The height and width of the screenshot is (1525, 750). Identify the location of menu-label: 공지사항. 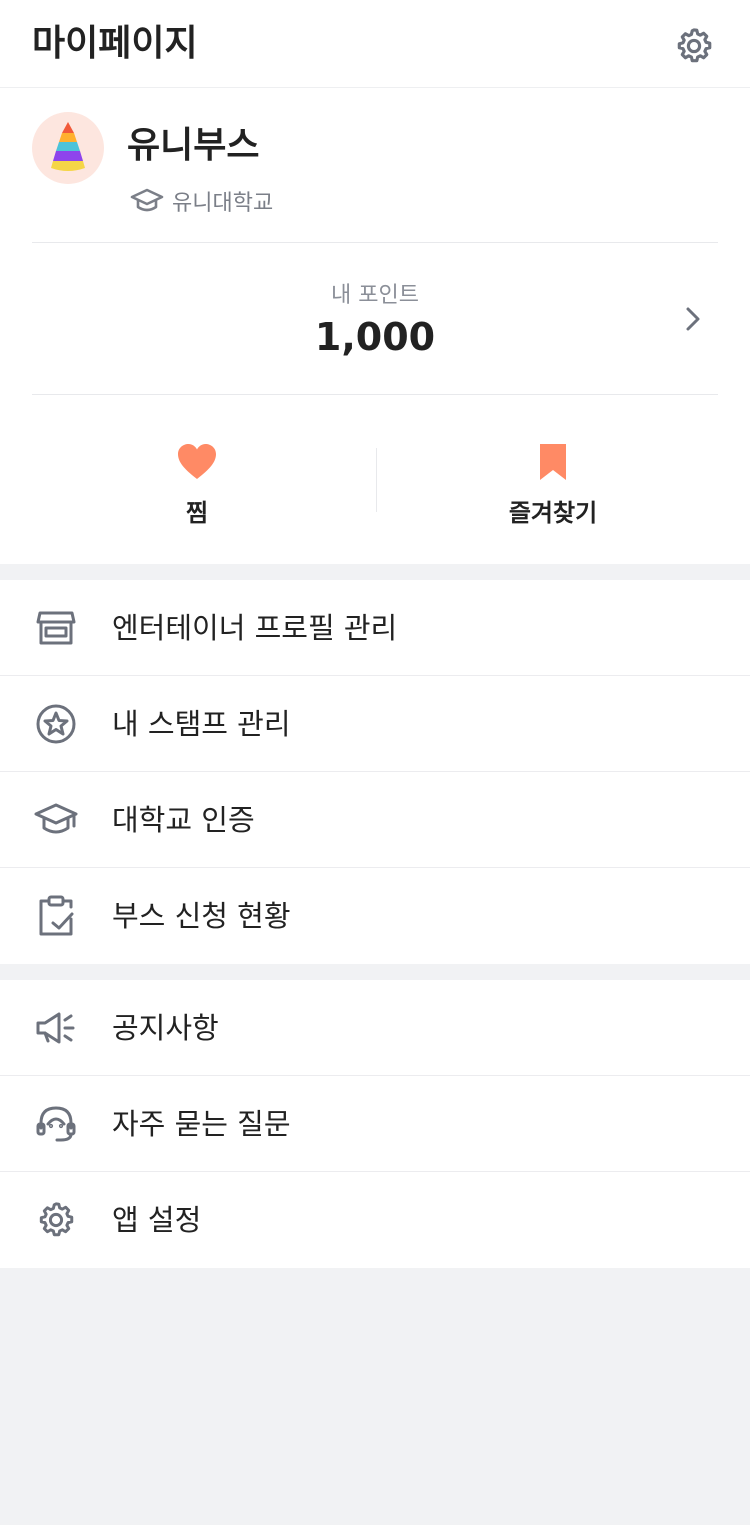
(165, 1028).